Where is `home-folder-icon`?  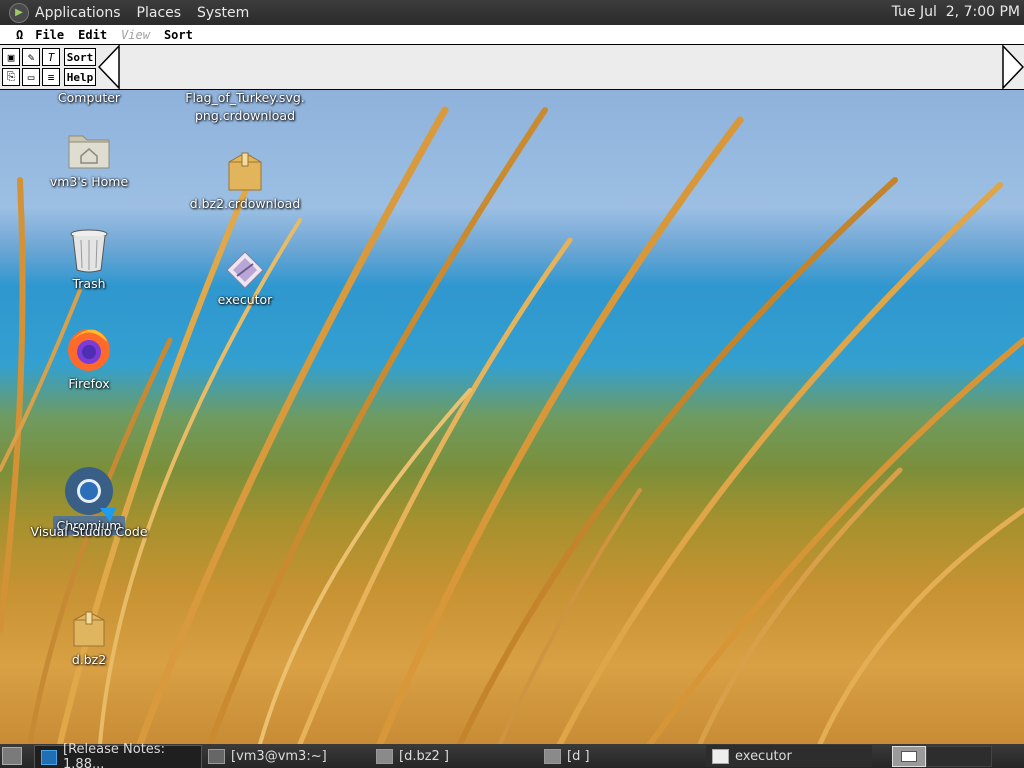 home-folder-icon is located at coordinates (89, 152).